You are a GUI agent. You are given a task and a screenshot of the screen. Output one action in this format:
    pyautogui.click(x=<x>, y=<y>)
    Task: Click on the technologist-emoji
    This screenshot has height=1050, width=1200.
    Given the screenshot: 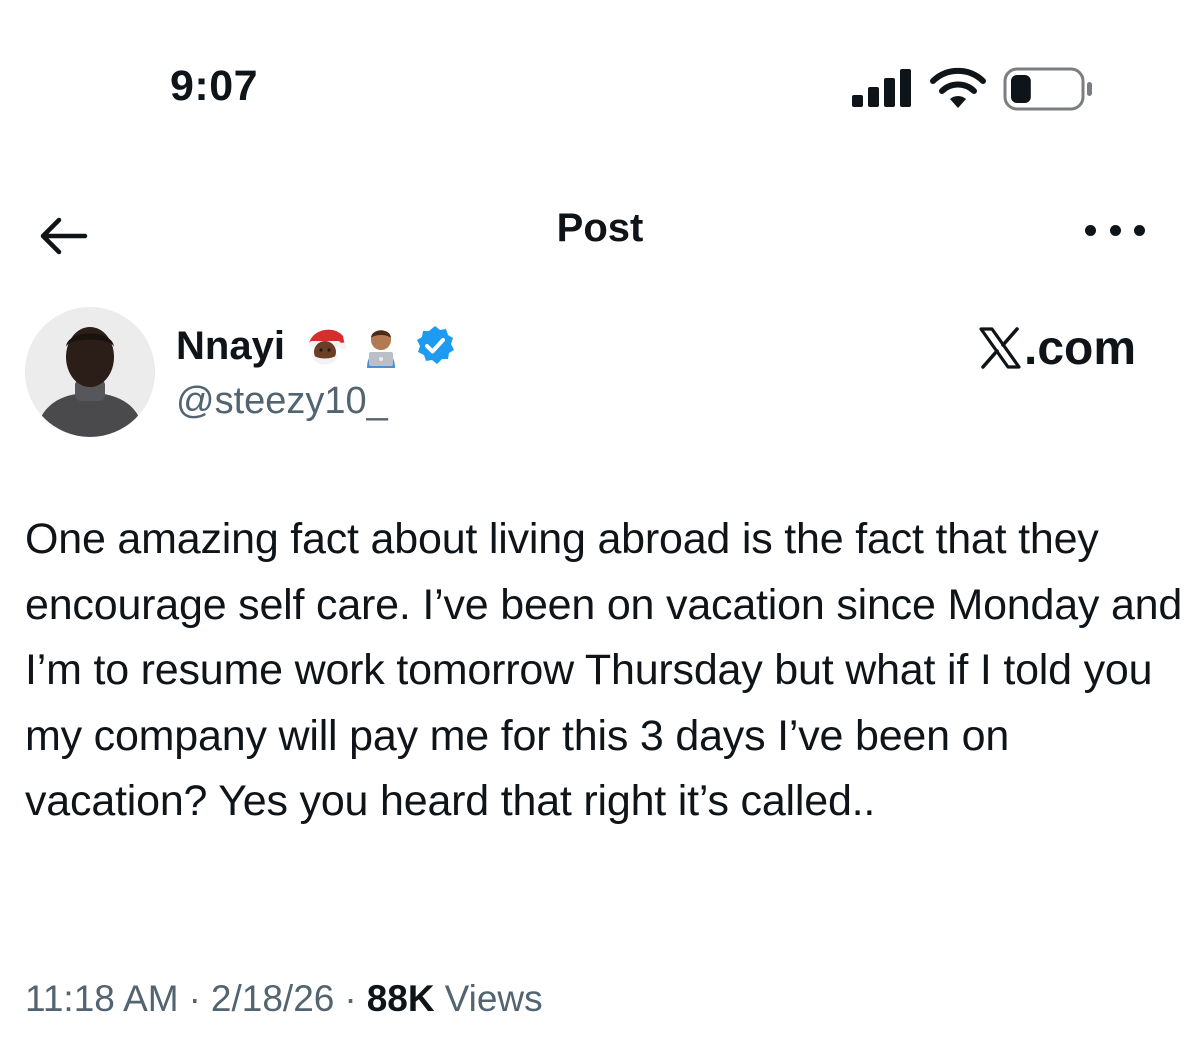 What is the action you would take?
    pyautogui.click(x=380, y=349)
    